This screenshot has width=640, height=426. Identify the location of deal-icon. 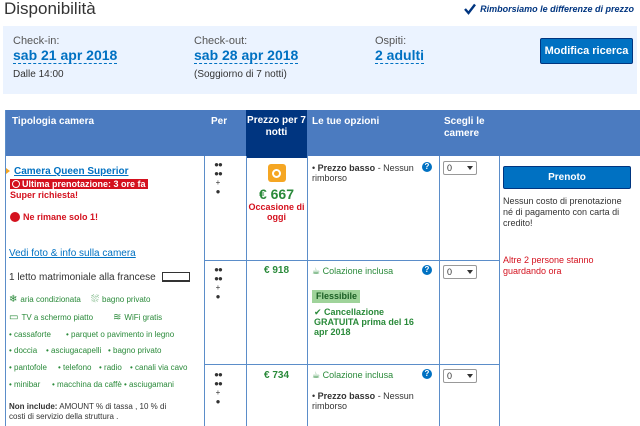
(276, 173).